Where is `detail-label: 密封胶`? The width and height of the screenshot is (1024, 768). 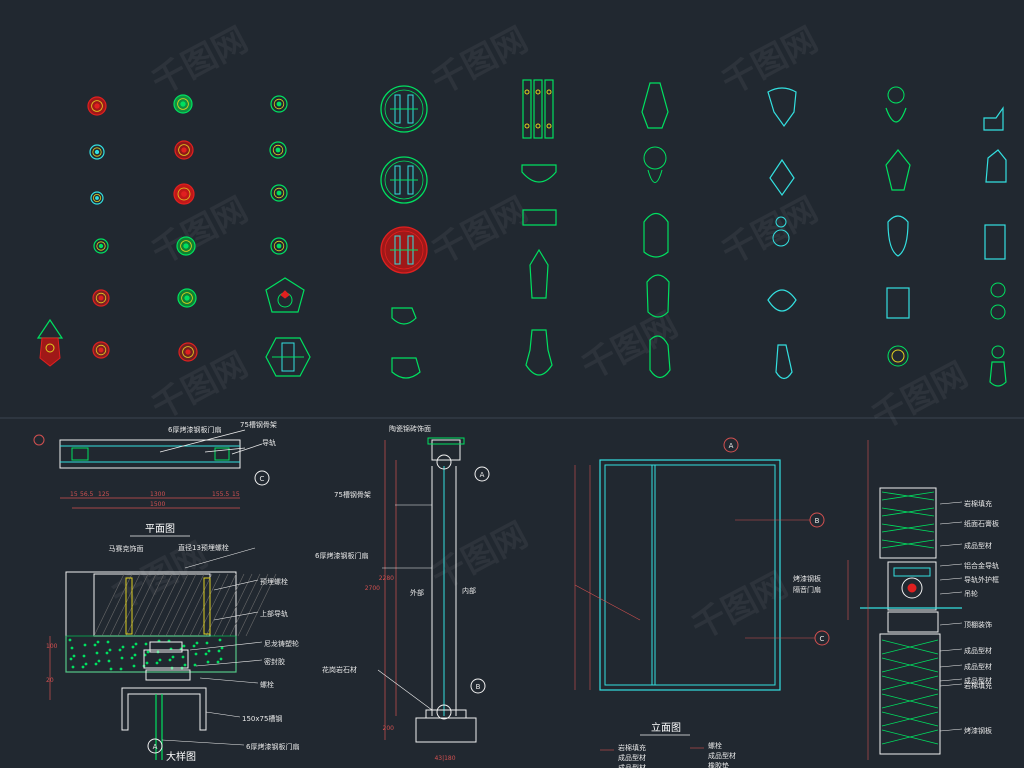 detail-label: 密封胶 is located at coordinates (274, 661).